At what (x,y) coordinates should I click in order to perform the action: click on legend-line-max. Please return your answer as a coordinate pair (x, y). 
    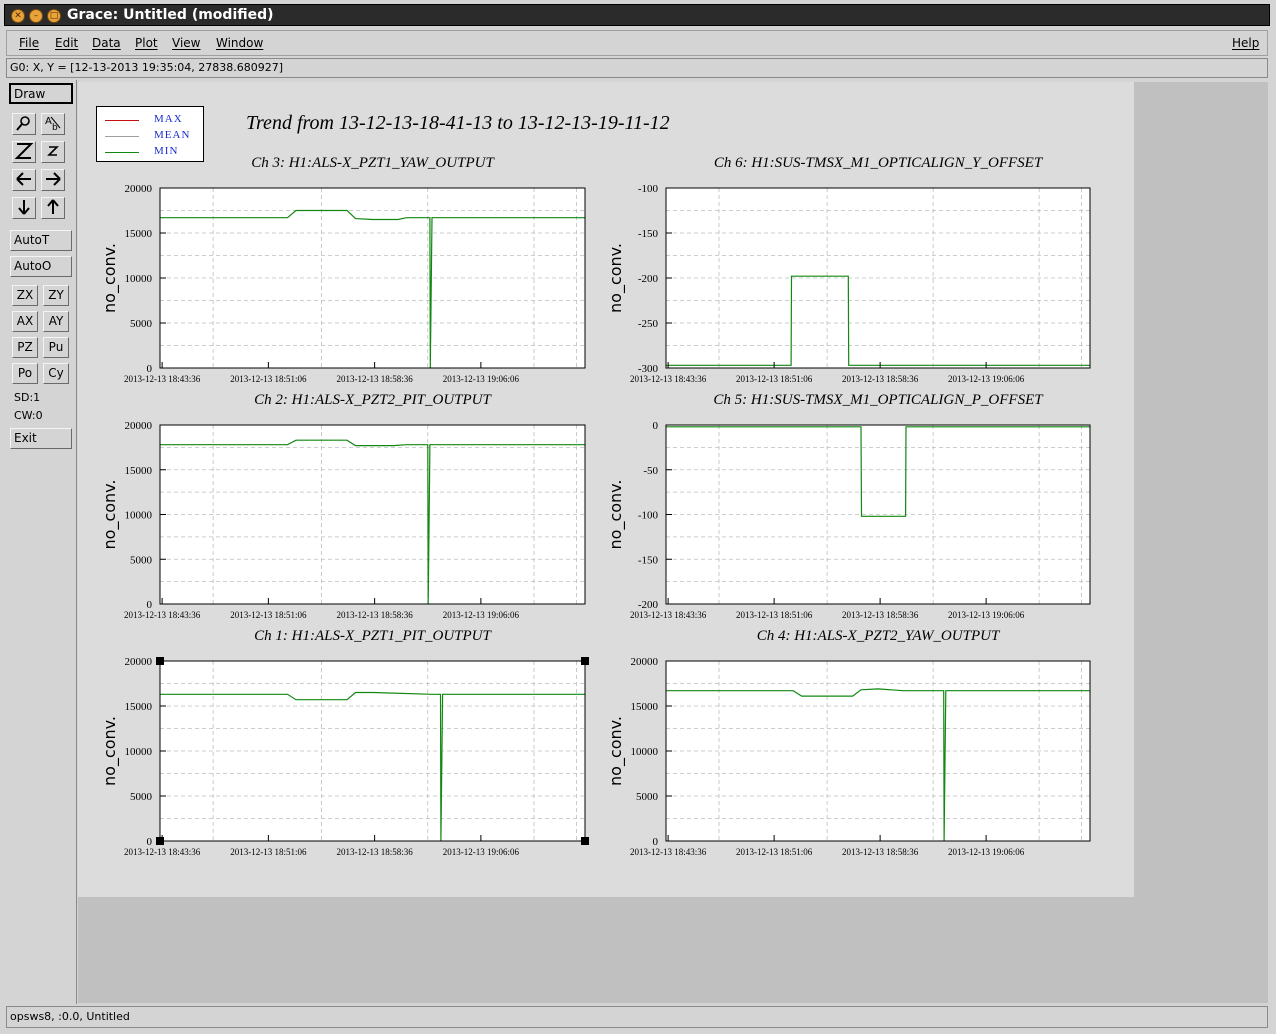
    Looking at the image, I should click on (122, 120).